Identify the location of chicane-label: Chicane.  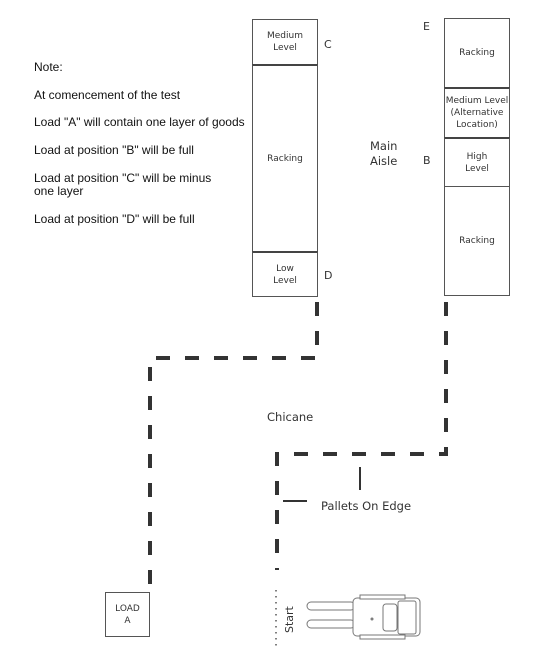
(290, 417).